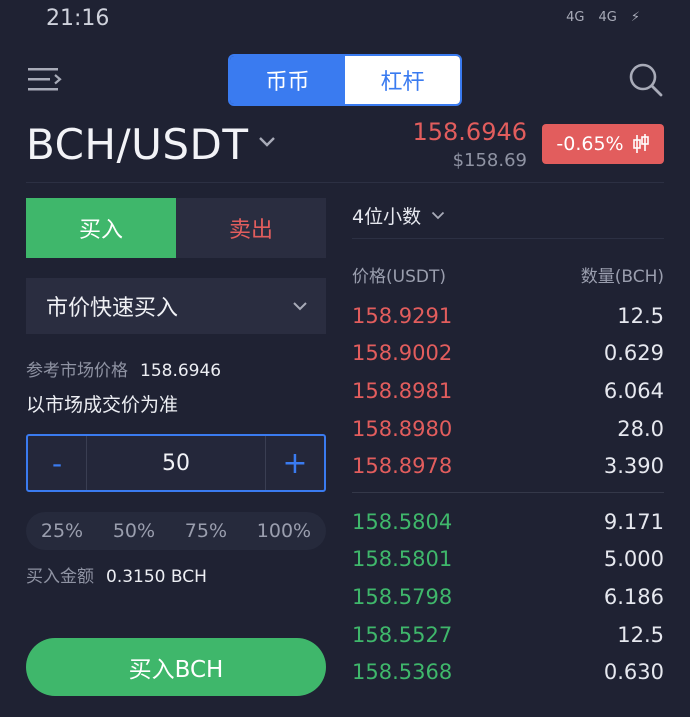 The image size is (690, 717). I want to click on buy-tab: 买入, so click(101, 228).